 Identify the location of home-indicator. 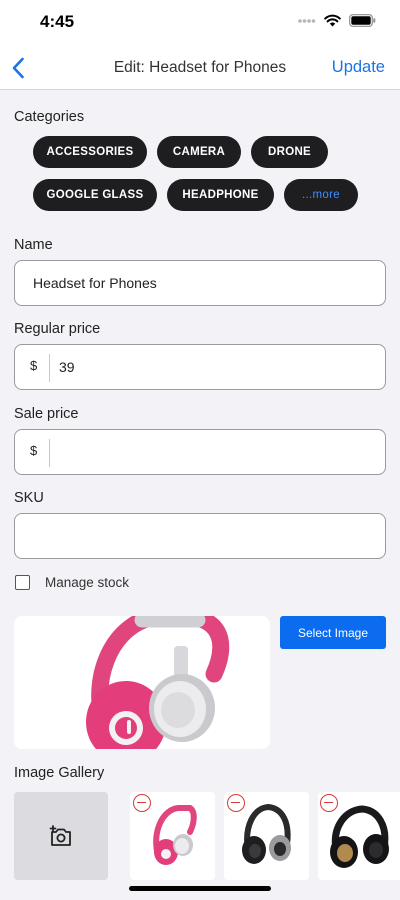
(200, 888).